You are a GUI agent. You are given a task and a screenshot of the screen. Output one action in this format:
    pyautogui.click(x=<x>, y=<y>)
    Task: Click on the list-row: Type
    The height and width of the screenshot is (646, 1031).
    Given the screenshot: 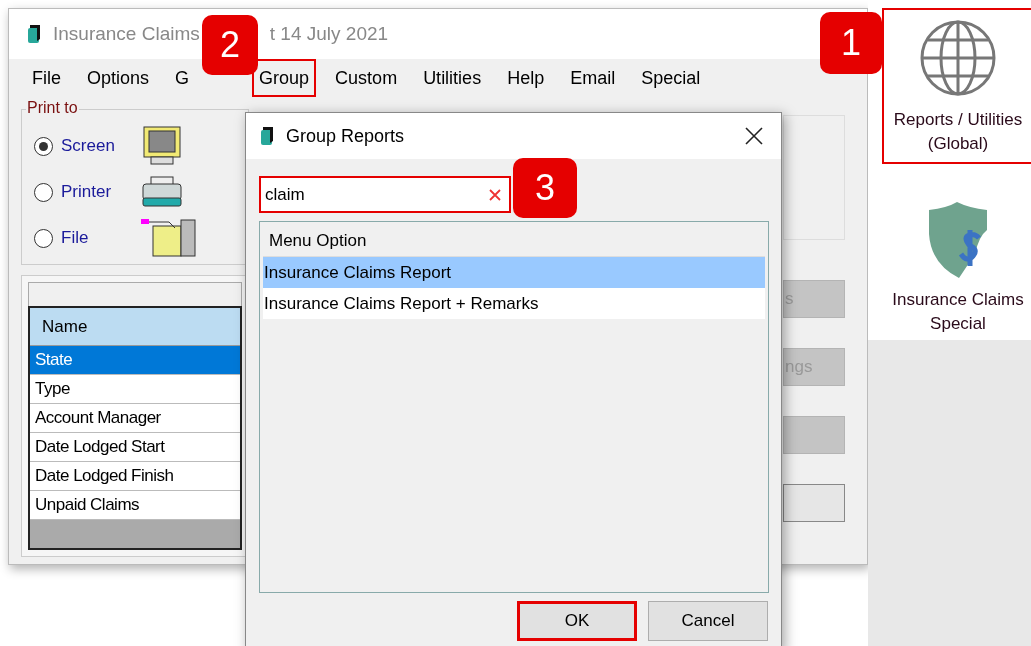 What is the action you would take?
    pyautogui.click(x=135, y=389)
    